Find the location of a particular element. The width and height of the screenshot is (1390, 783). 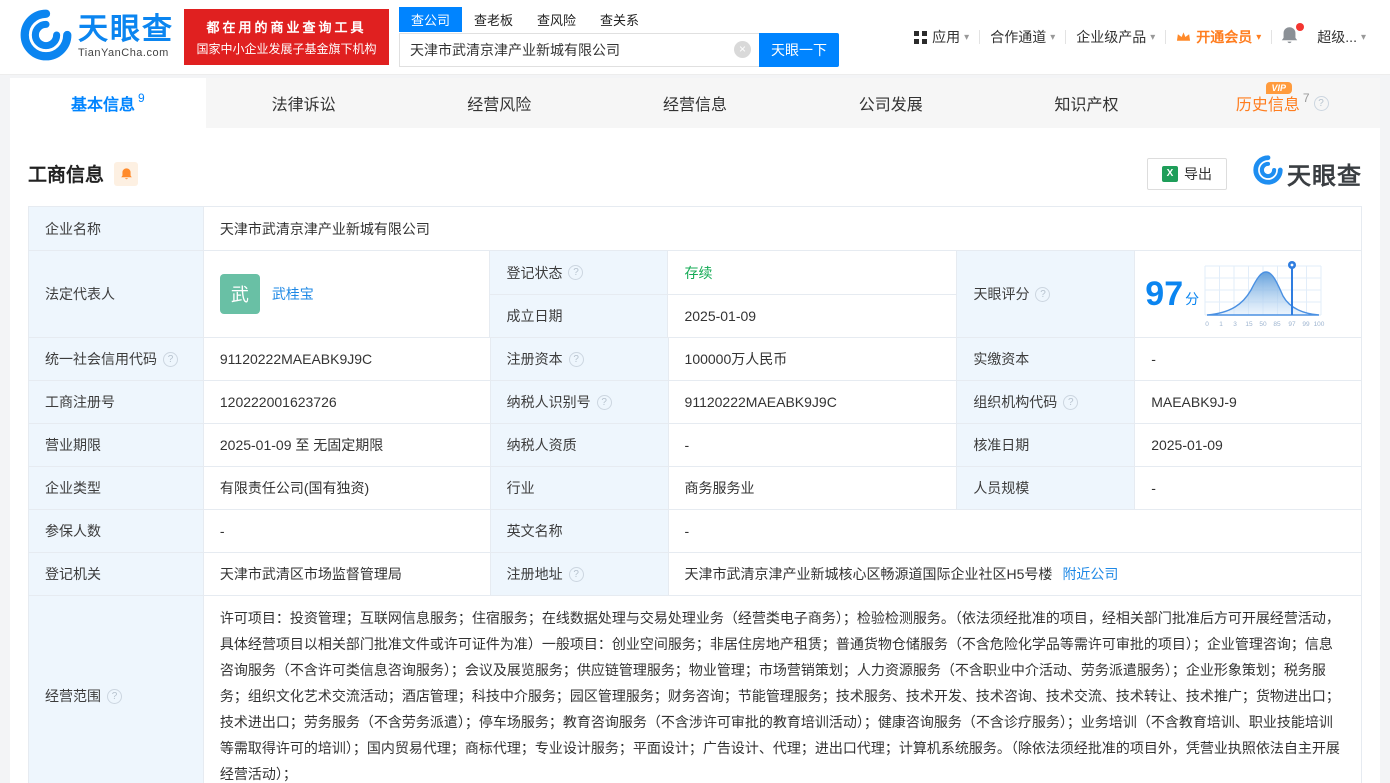

search-tab-relation: 查关系 is located at coordinates (619, 19).